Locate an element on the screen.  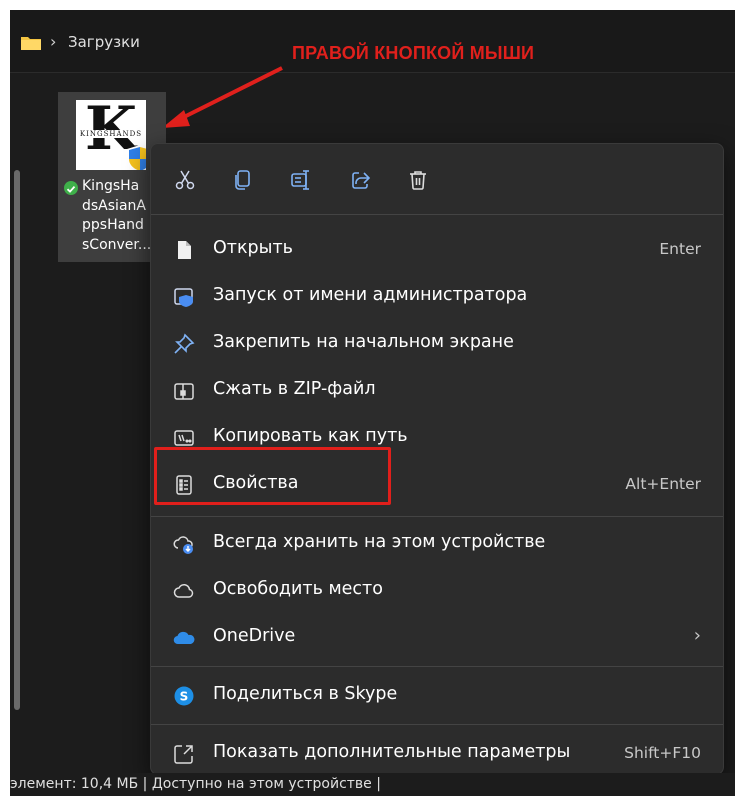
menu-item-label: Копировать как путь is located at coordinates (310, 436).